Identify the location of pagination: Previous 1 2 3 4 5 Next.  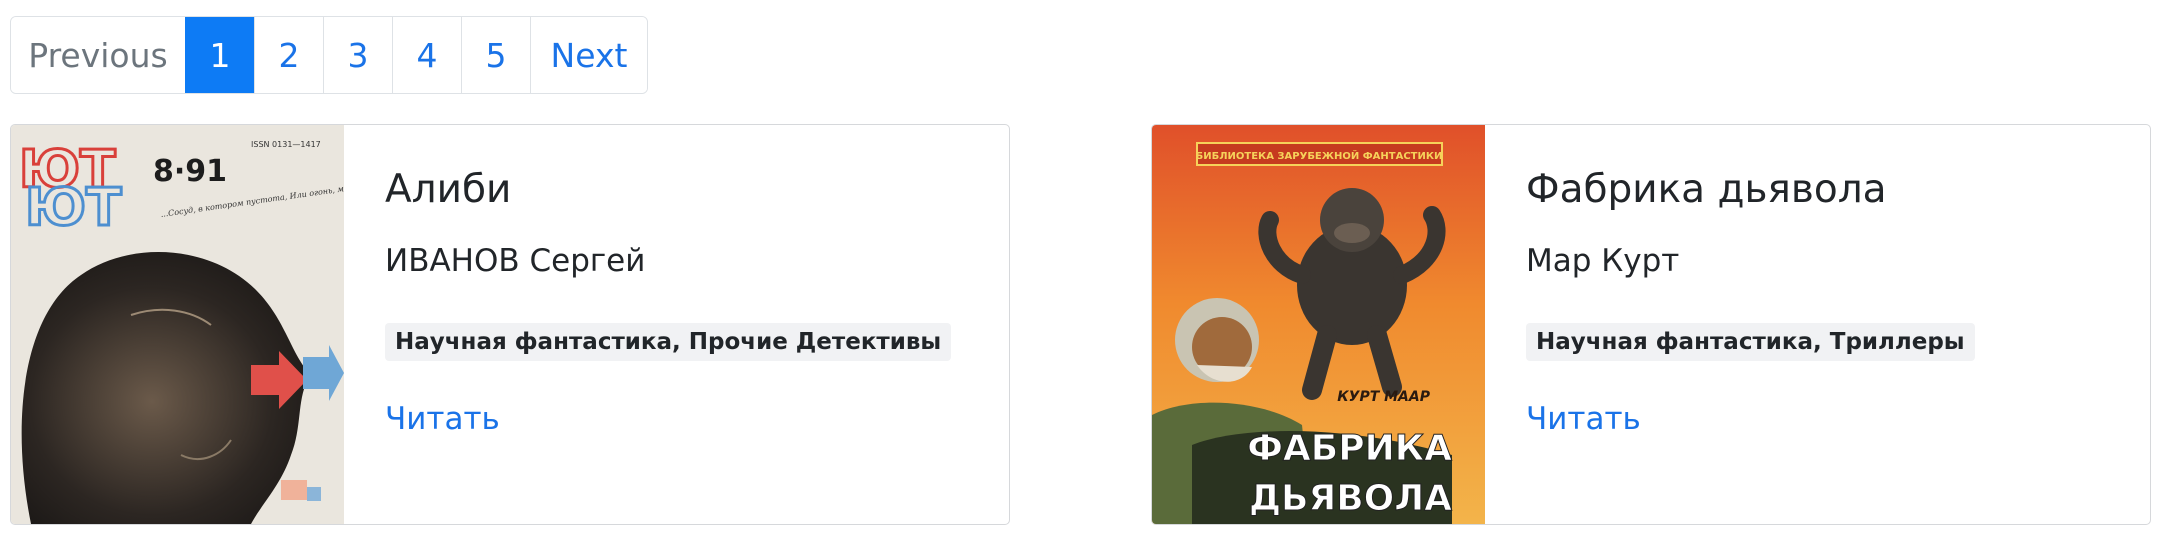
(329, 55).